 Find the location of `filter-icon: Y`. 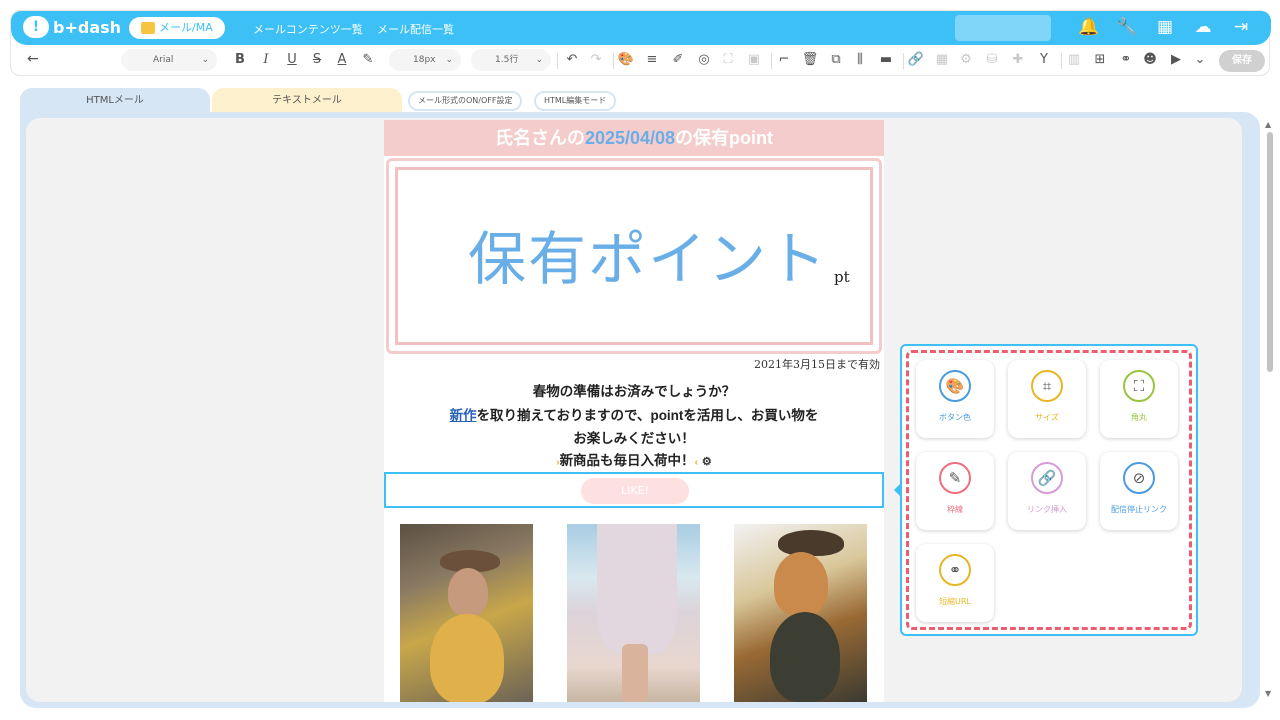

filter-icon: Y is located at coordinates (1044, 60).